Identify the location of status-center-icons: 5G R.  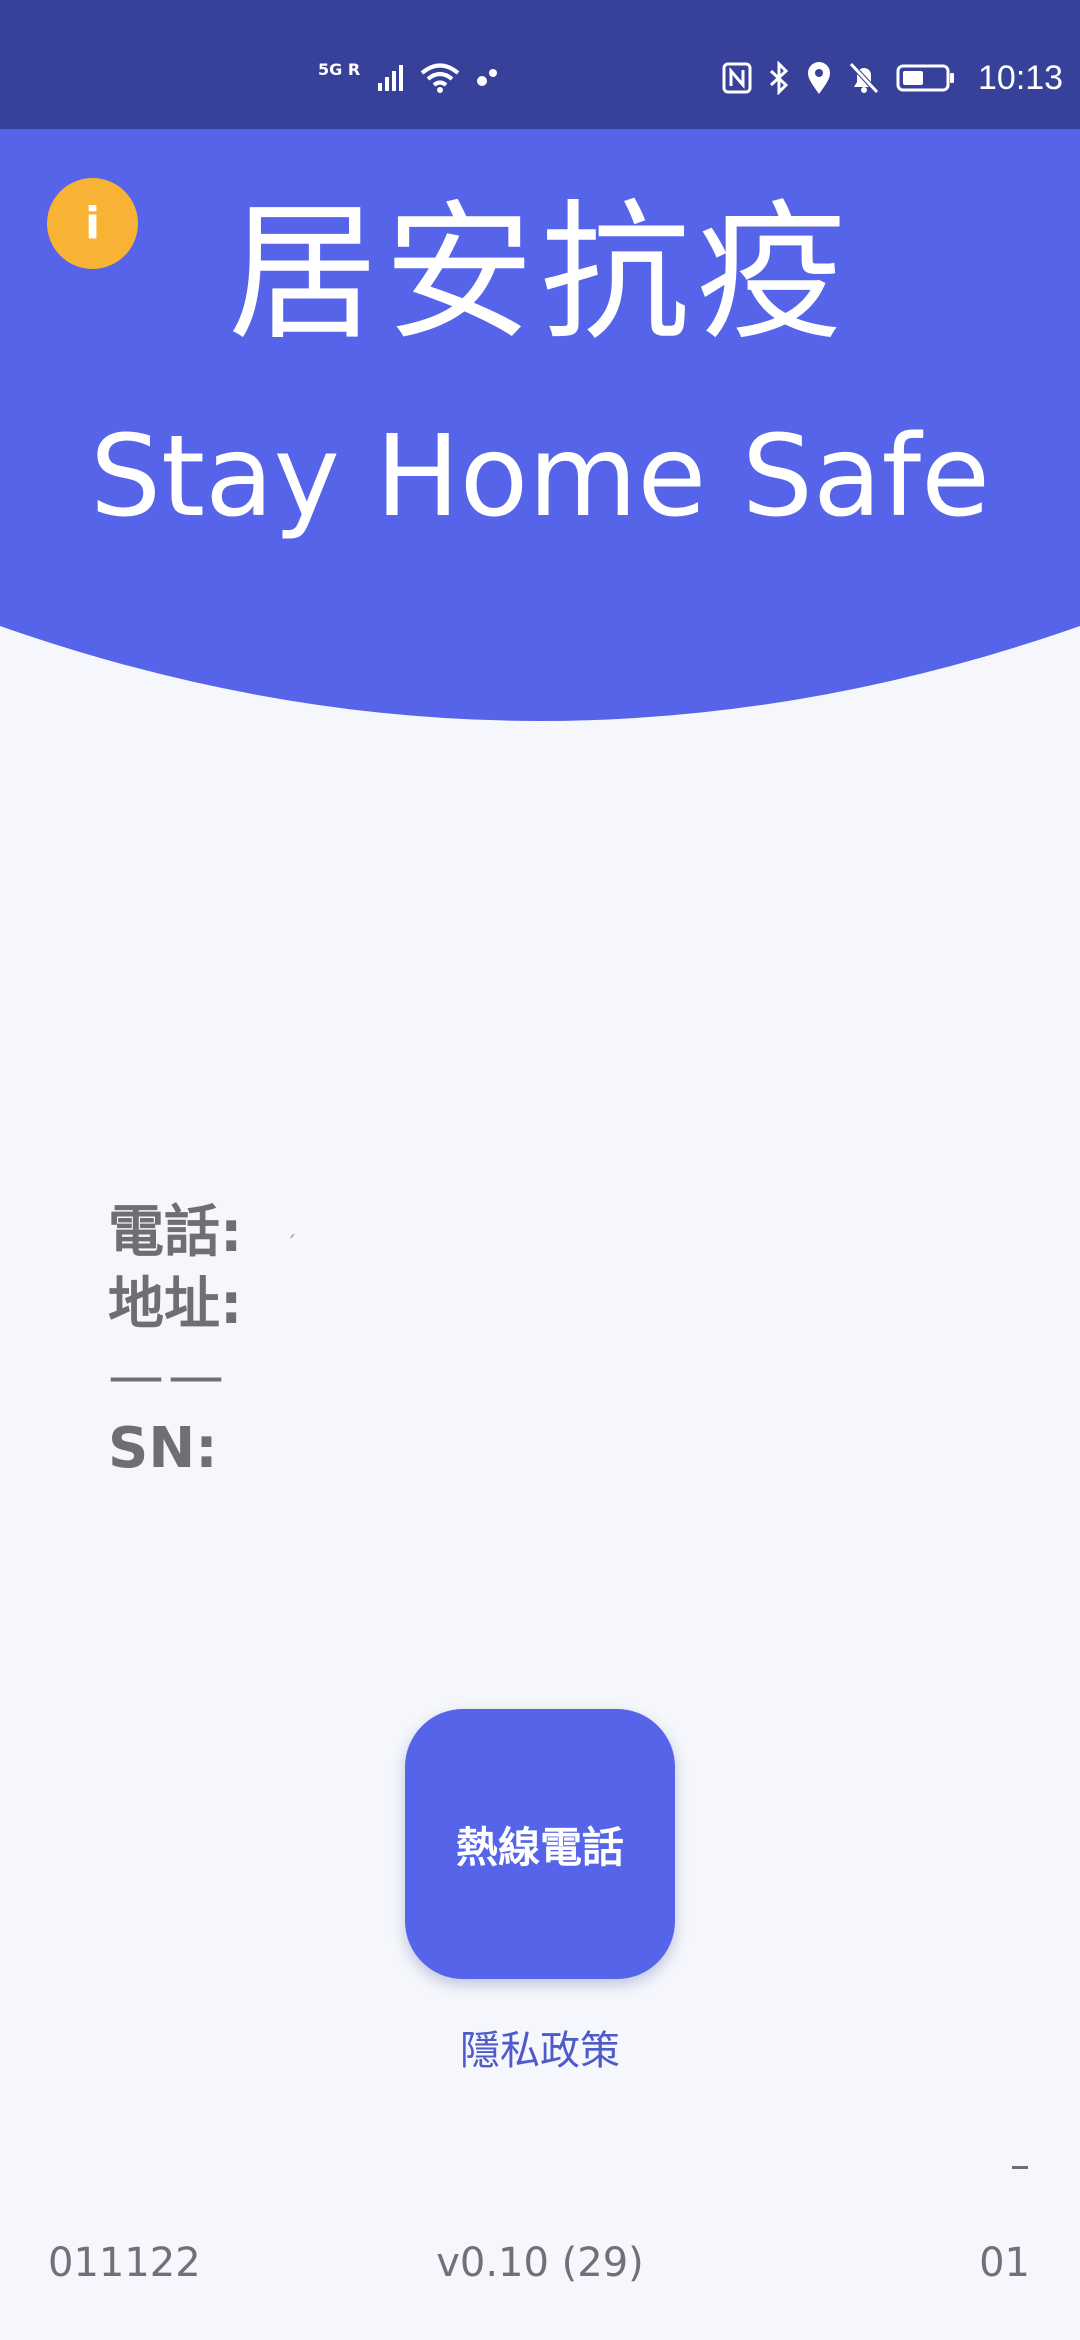
(409, 78).